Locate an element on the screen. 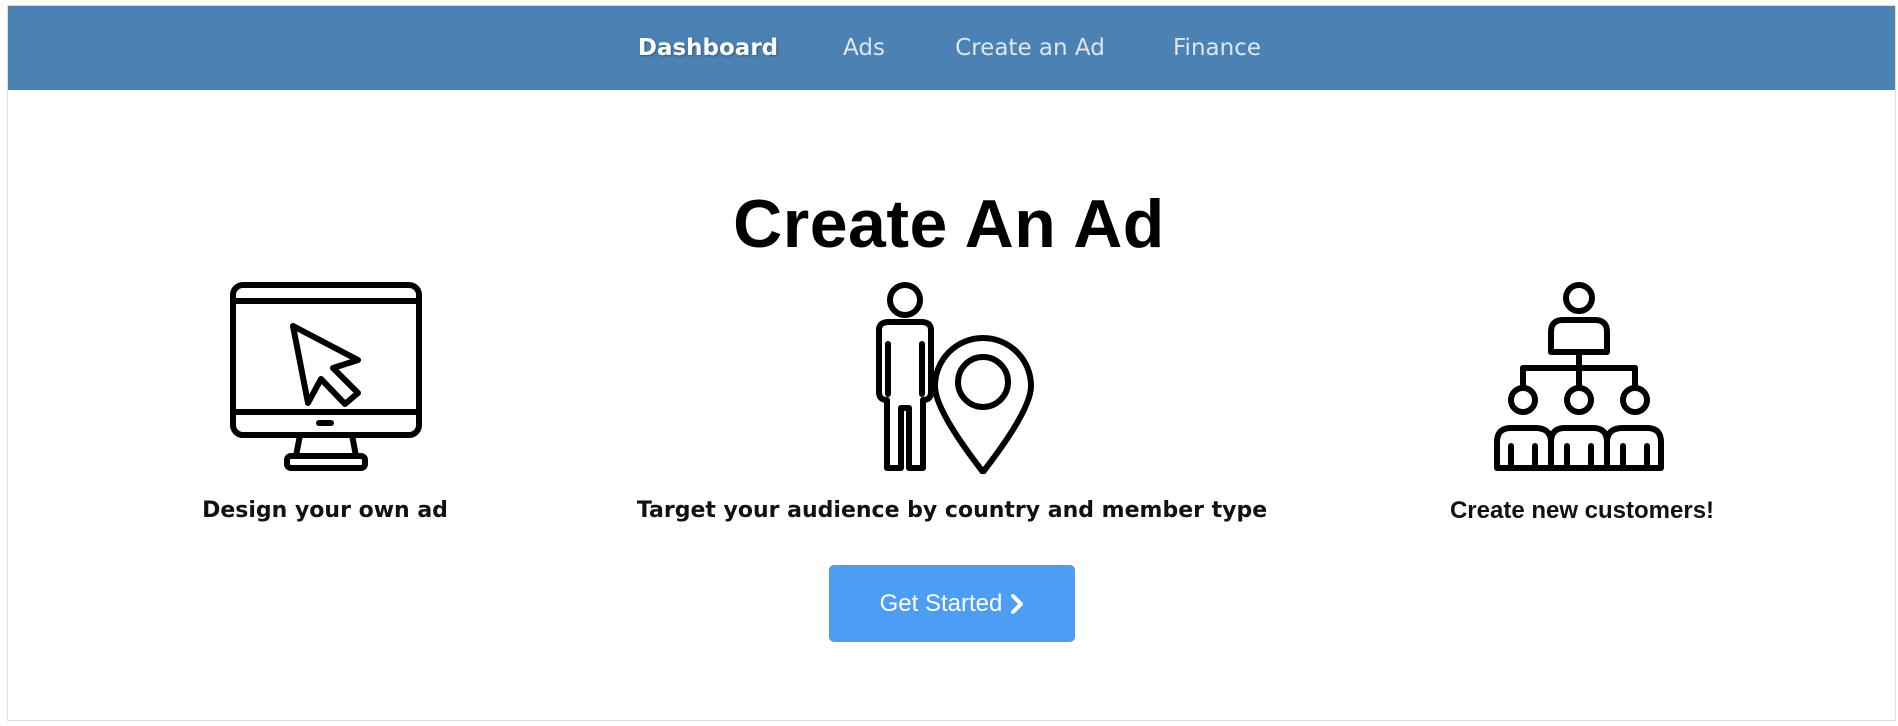  top-navbar: Dashboard Ads Create an Ad Finance is located at coordinates (951, 48).